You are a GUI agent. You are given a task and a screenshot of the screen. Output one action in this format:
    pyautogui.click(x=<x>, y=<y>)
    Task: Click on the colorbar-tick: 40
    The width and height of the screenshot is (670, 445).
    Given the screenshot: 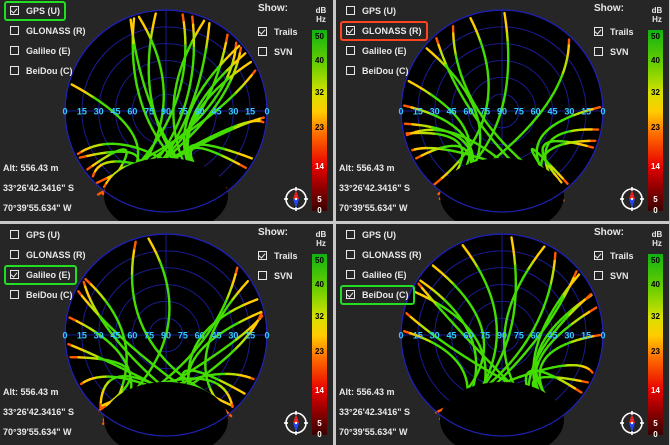 What is the action you would take?
    pyautogui.click(x=655, y=284)
    